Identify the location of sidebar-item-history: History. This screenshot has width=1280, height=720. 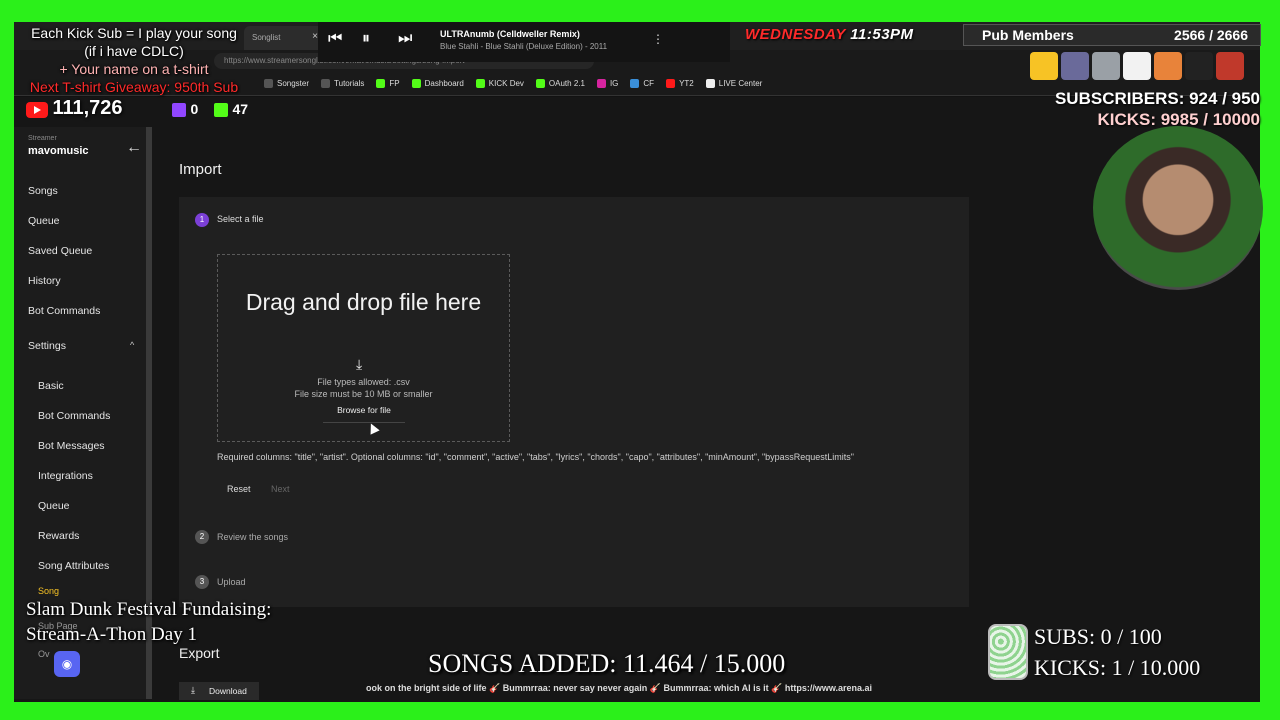
(44, 281).